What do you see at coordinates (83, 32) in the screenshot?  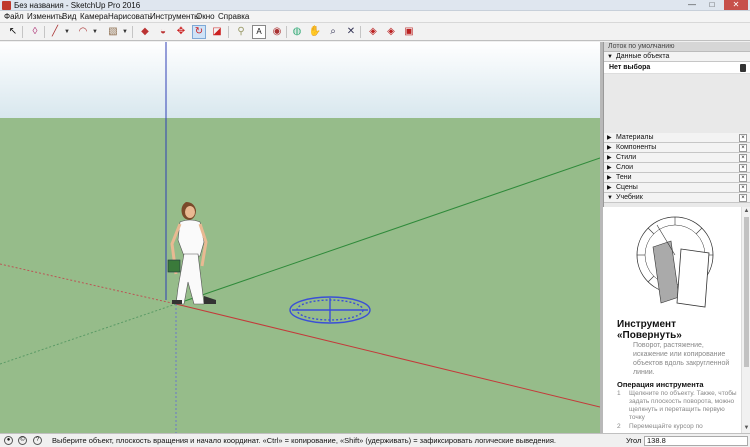 I see `arc-tool-icon: ◠` at bounding box center [83, 32].